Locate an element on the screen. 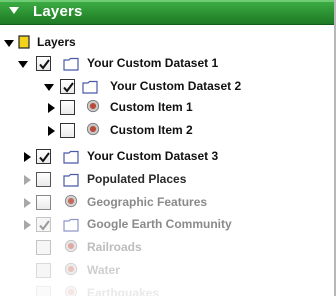  tree-item-label: Earthquakes is located at coordinates (123, 291).